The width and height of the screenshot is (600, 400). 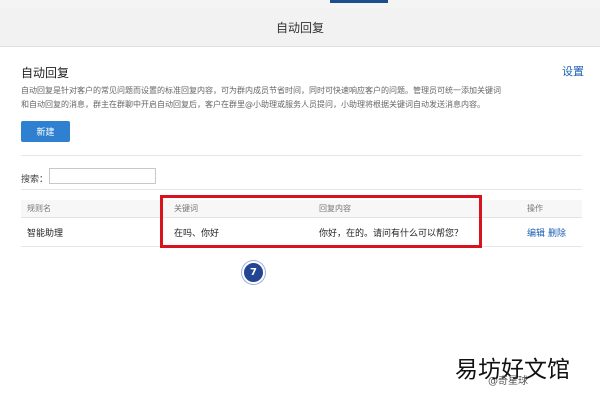 What do you see at coordinates (45, 131) in the screenshot?
I see `new-button: 新建` at bounding box center [45, 131].